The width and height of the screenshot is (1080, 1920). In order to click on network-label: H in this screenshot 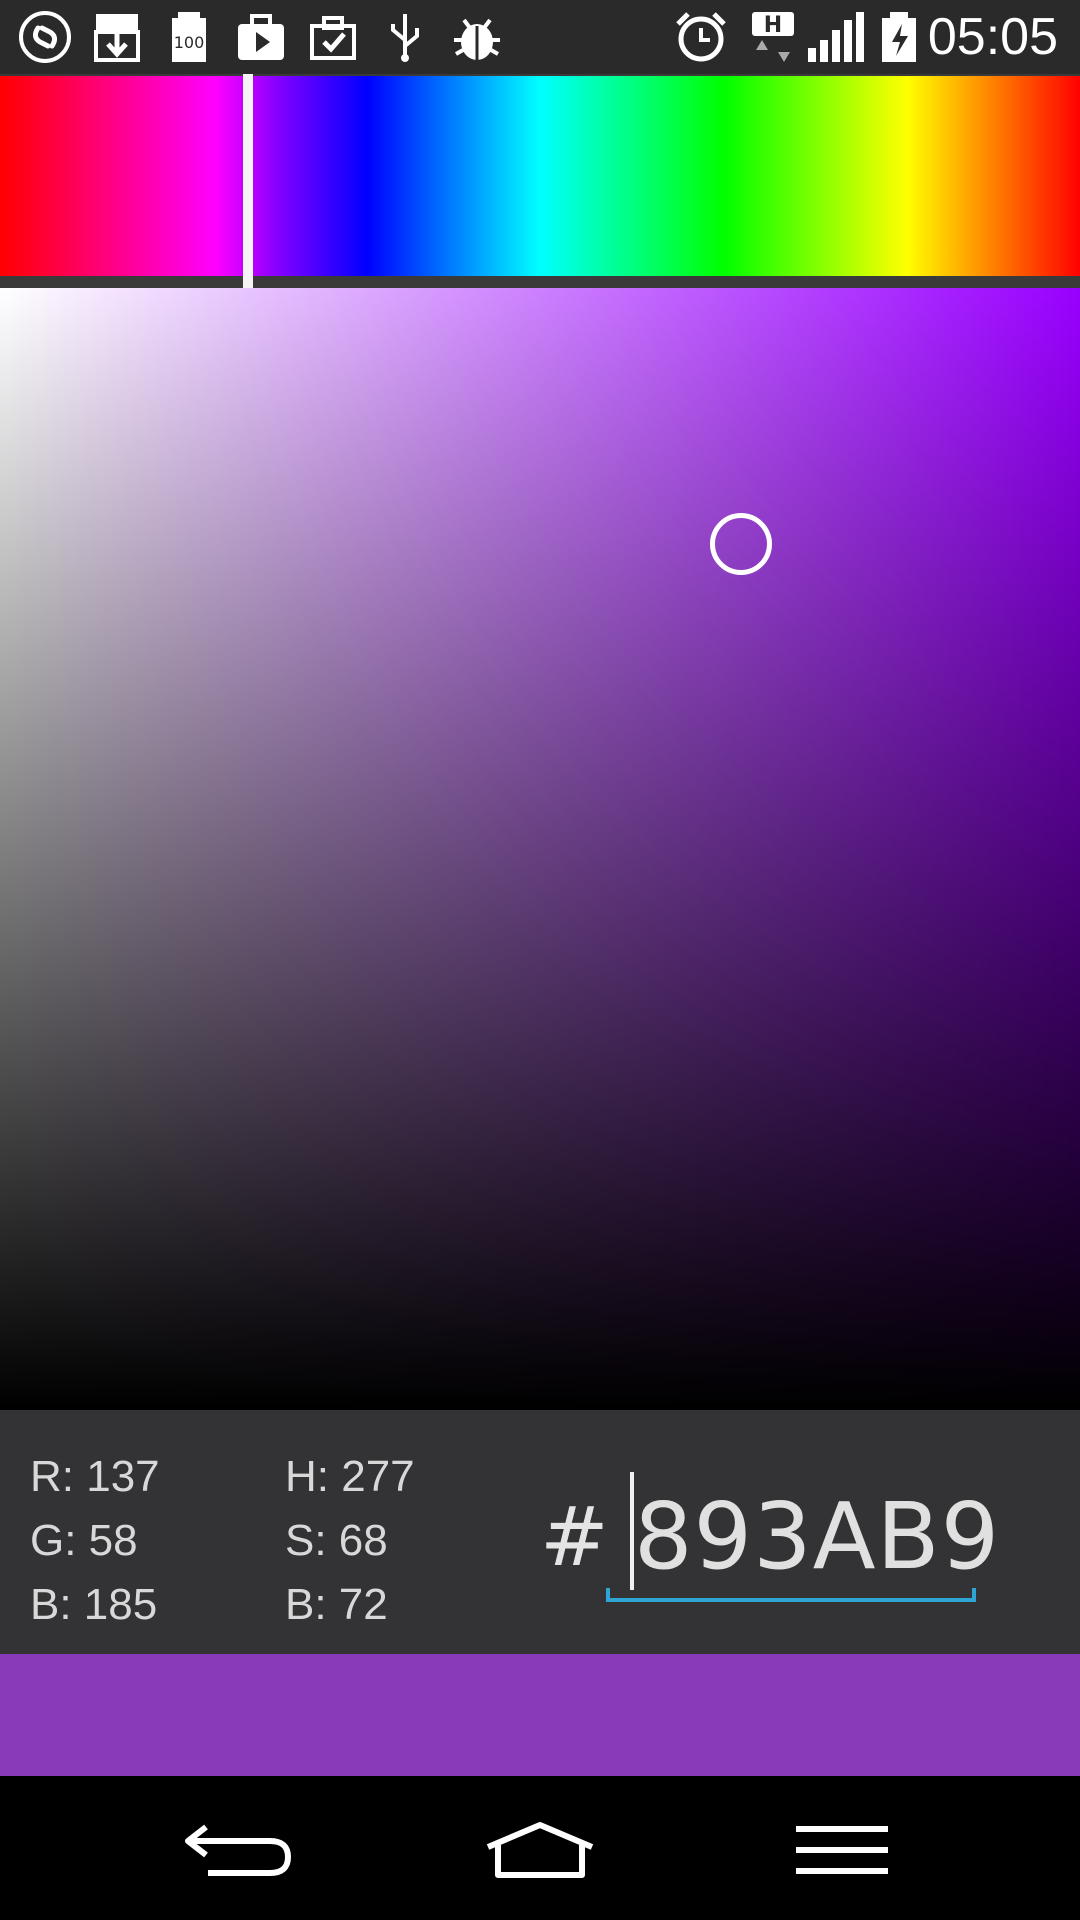, I will do `click(773, 25)`.